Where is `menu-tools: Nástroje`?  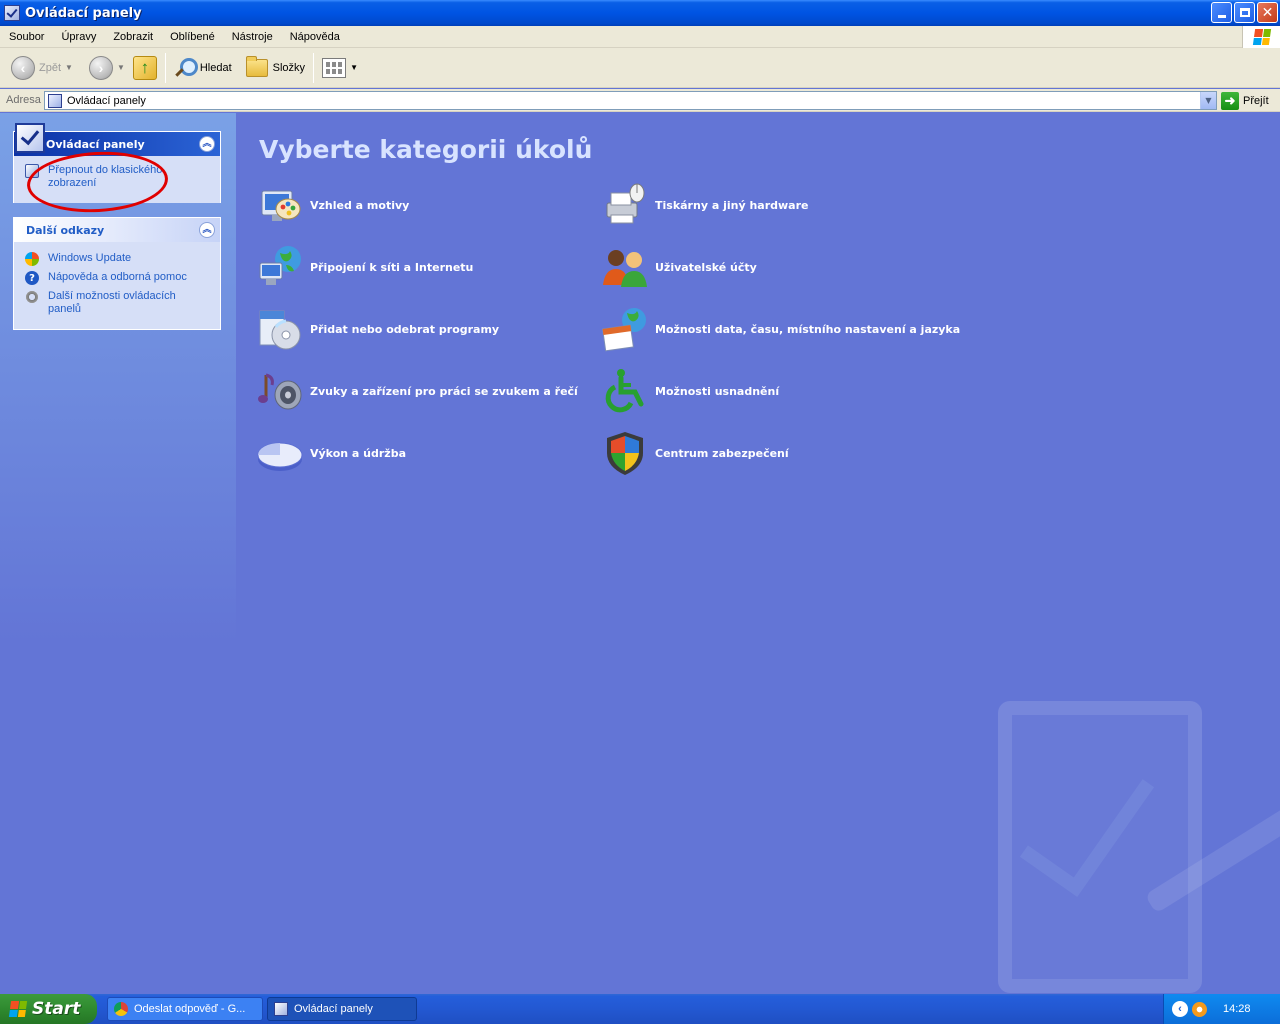 menu-tools: Nástroje is located at coordinates (252, 37).